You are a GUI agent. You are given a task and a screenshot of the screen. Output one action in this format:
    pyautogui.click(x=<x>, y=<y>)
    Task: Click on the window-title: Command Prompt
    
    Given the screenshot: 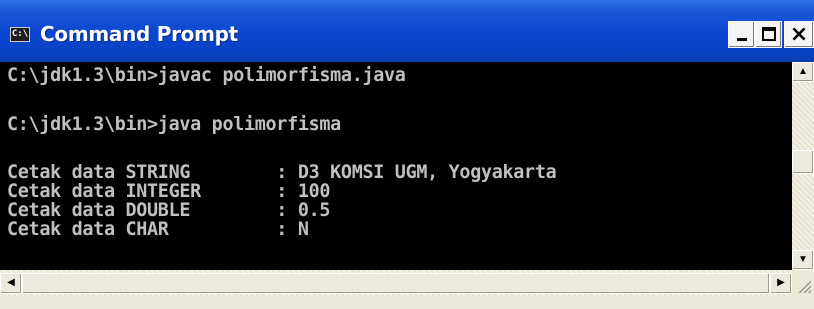 What is the action you would take?
    pyautogui.click(x=139, y=34)
    